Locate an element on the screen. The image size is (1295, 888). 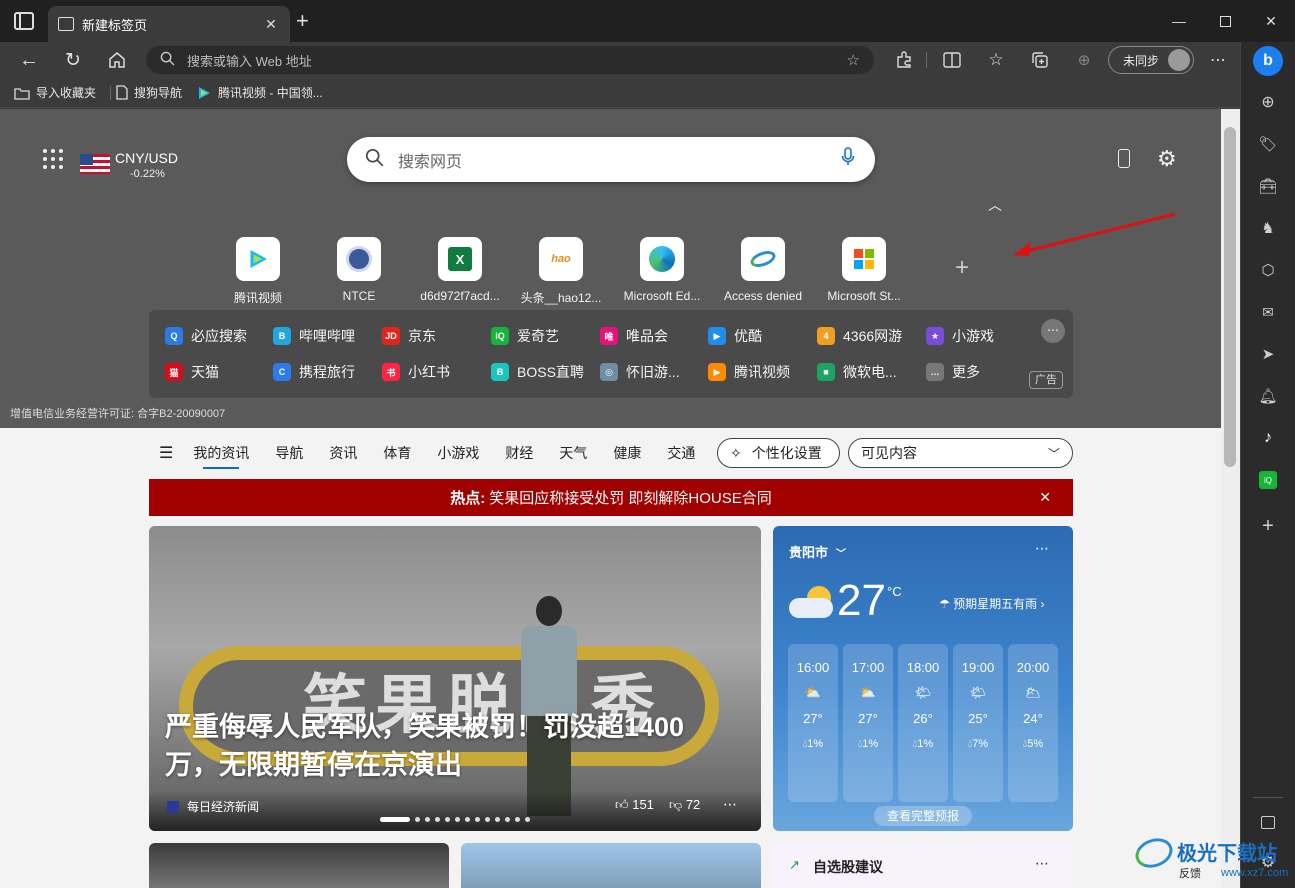
add-shortcut-icon: + is located at coordinates (962, 268).